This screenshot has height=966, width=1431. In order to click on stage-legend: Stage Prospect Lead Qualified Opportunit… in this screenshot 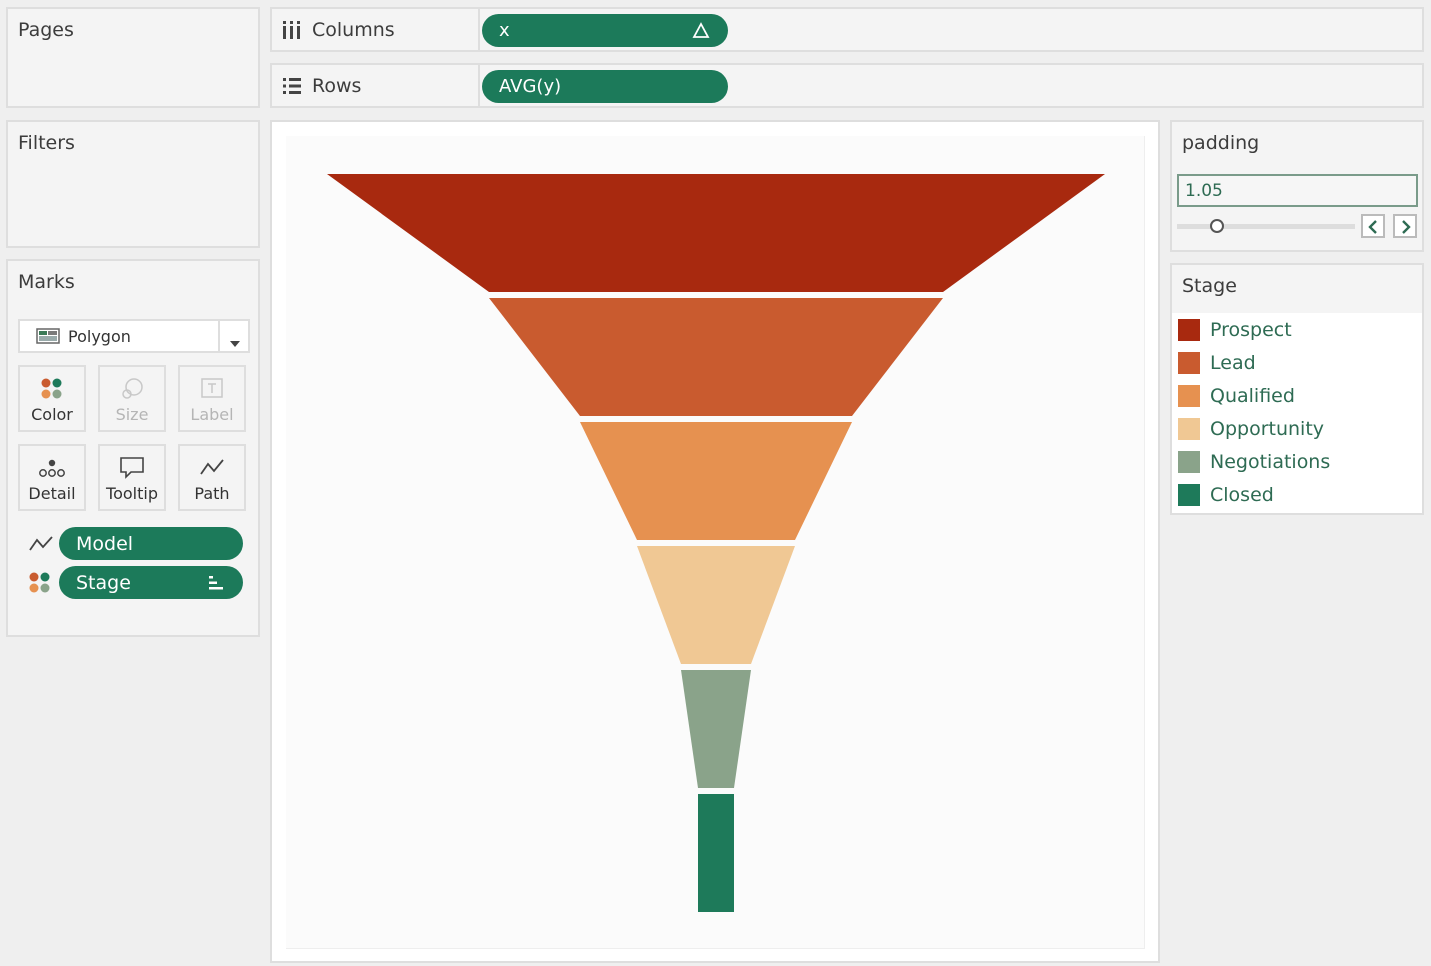, I will do `click(1297, 389)`.